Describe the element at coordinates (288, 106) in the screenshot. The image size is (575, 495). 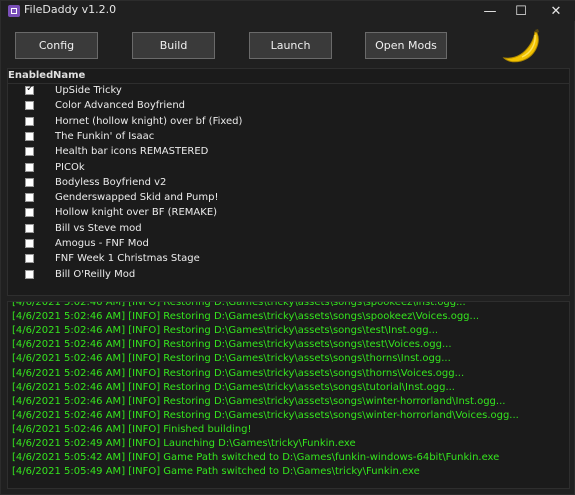
I see `table-row: Color Advanced Boyfriend` at that location.